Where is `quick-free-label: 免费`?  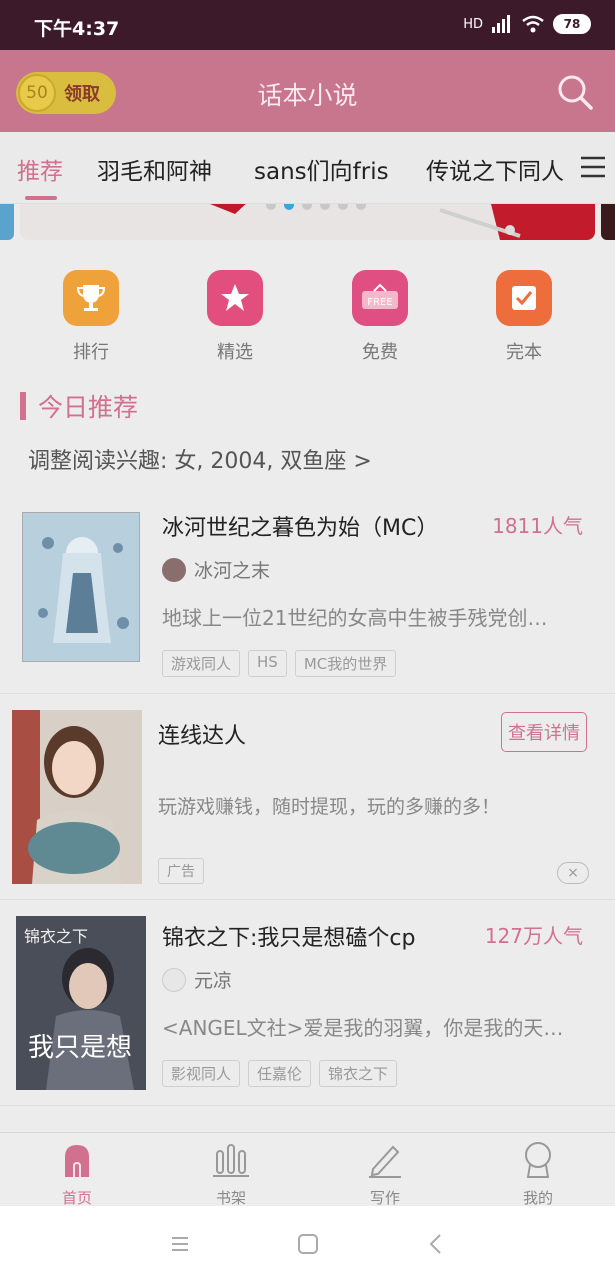 quick-free-label: 免费 is located at coordinates (380, 352).